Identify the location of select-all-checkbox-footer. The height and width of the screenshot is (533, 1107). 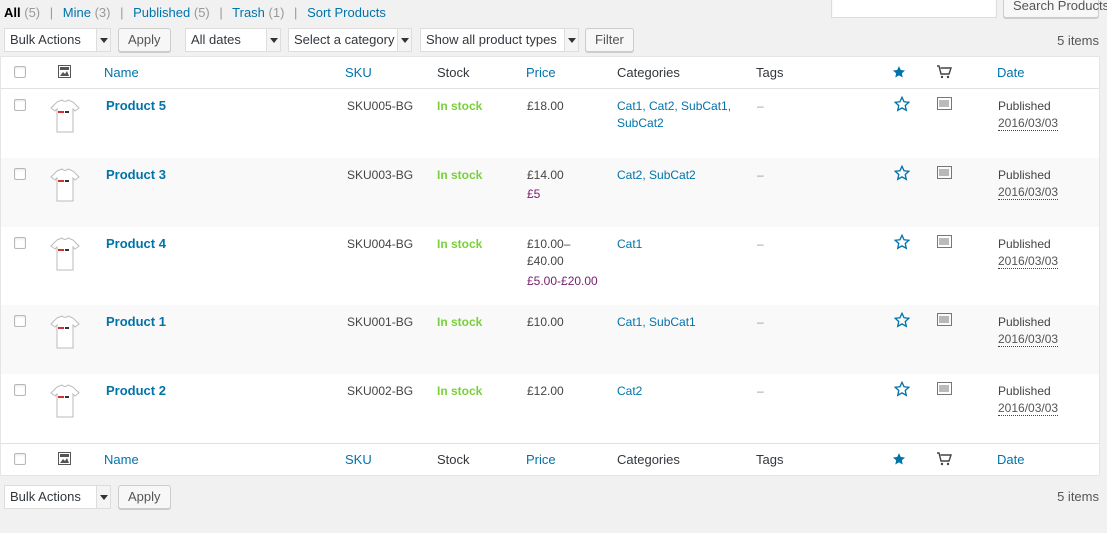
(20, 459).